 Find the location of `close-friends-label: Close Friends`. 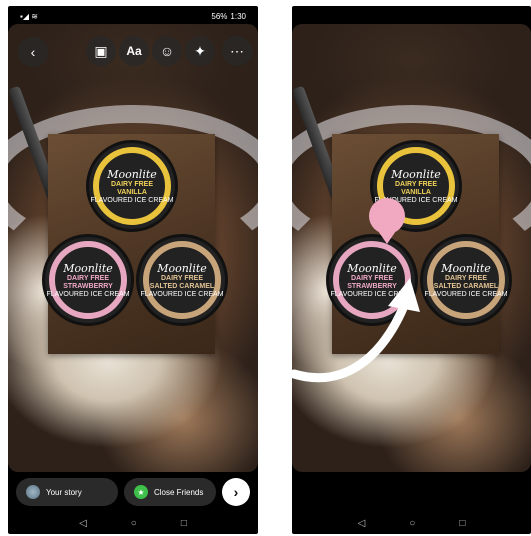

close-friends-label: Close Friends is located at coordinates (179, 492).